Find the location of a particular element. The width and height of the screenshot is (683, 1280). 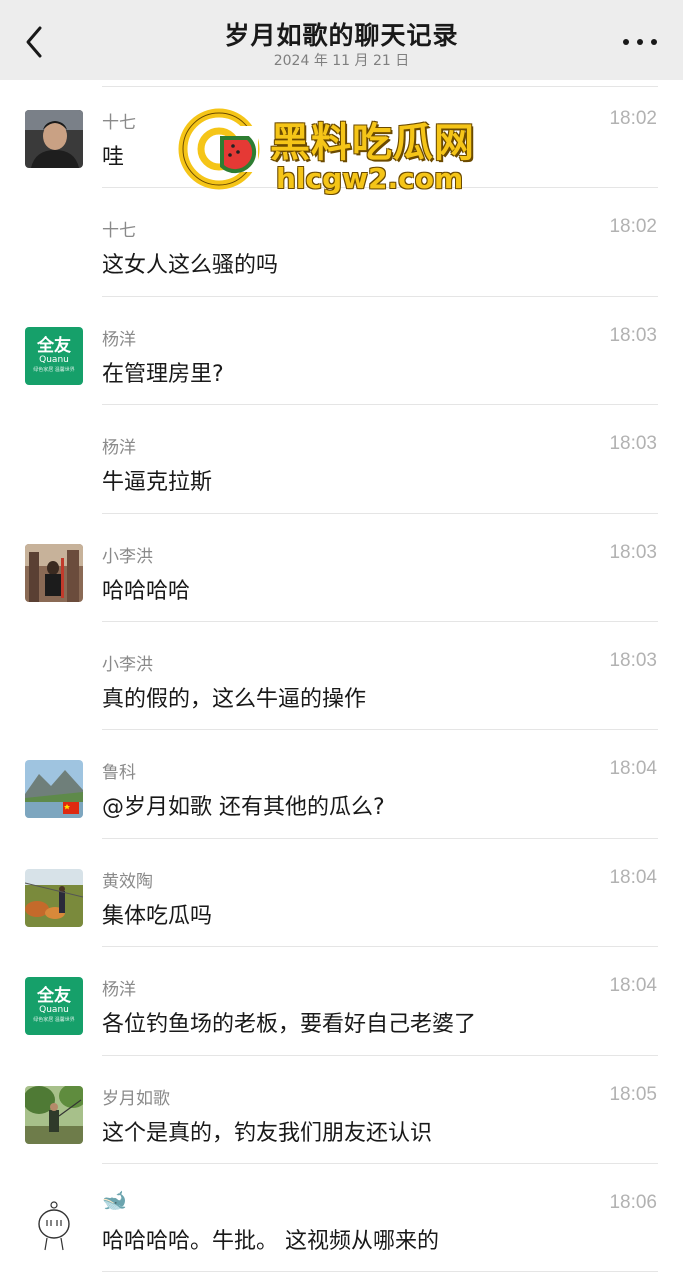

gym-avatar-icon is located at coordinates (54, 572).